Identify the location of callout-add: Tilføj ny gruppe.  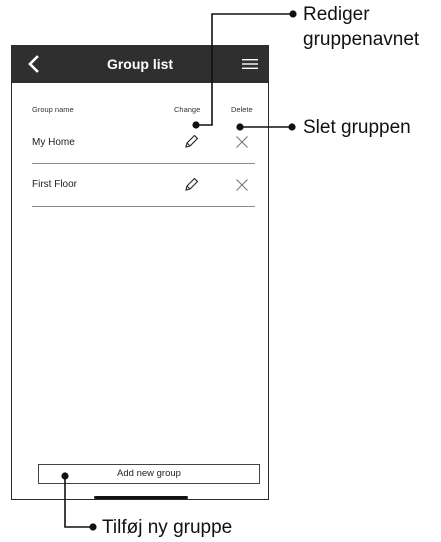
(167, 527).